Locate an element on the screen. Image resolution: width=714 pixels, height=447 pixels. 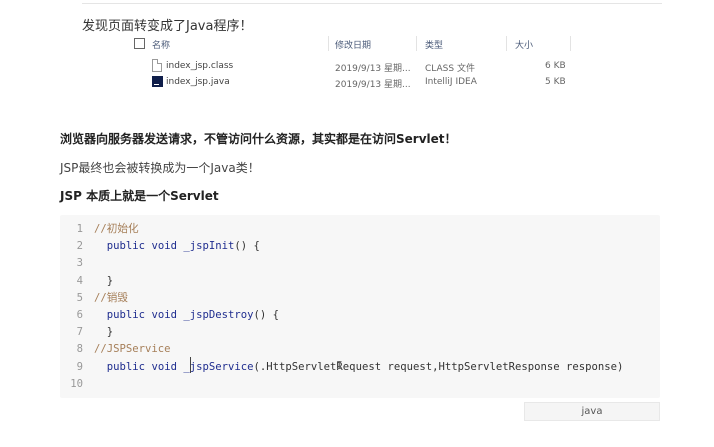
explorer-header: 名称 修改日期 类型 大小 is located at coordinates (355, 44).